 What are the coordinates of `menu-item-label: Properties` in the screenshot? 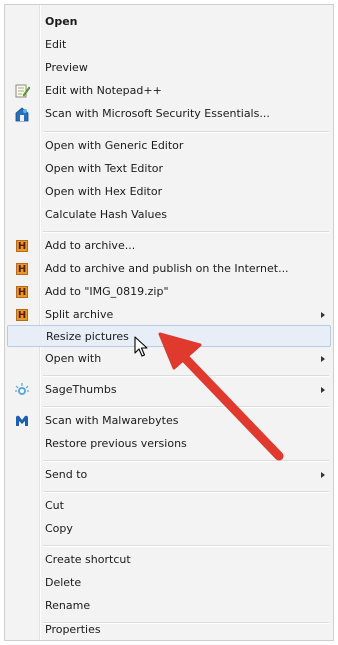 It's located at (73, 629).